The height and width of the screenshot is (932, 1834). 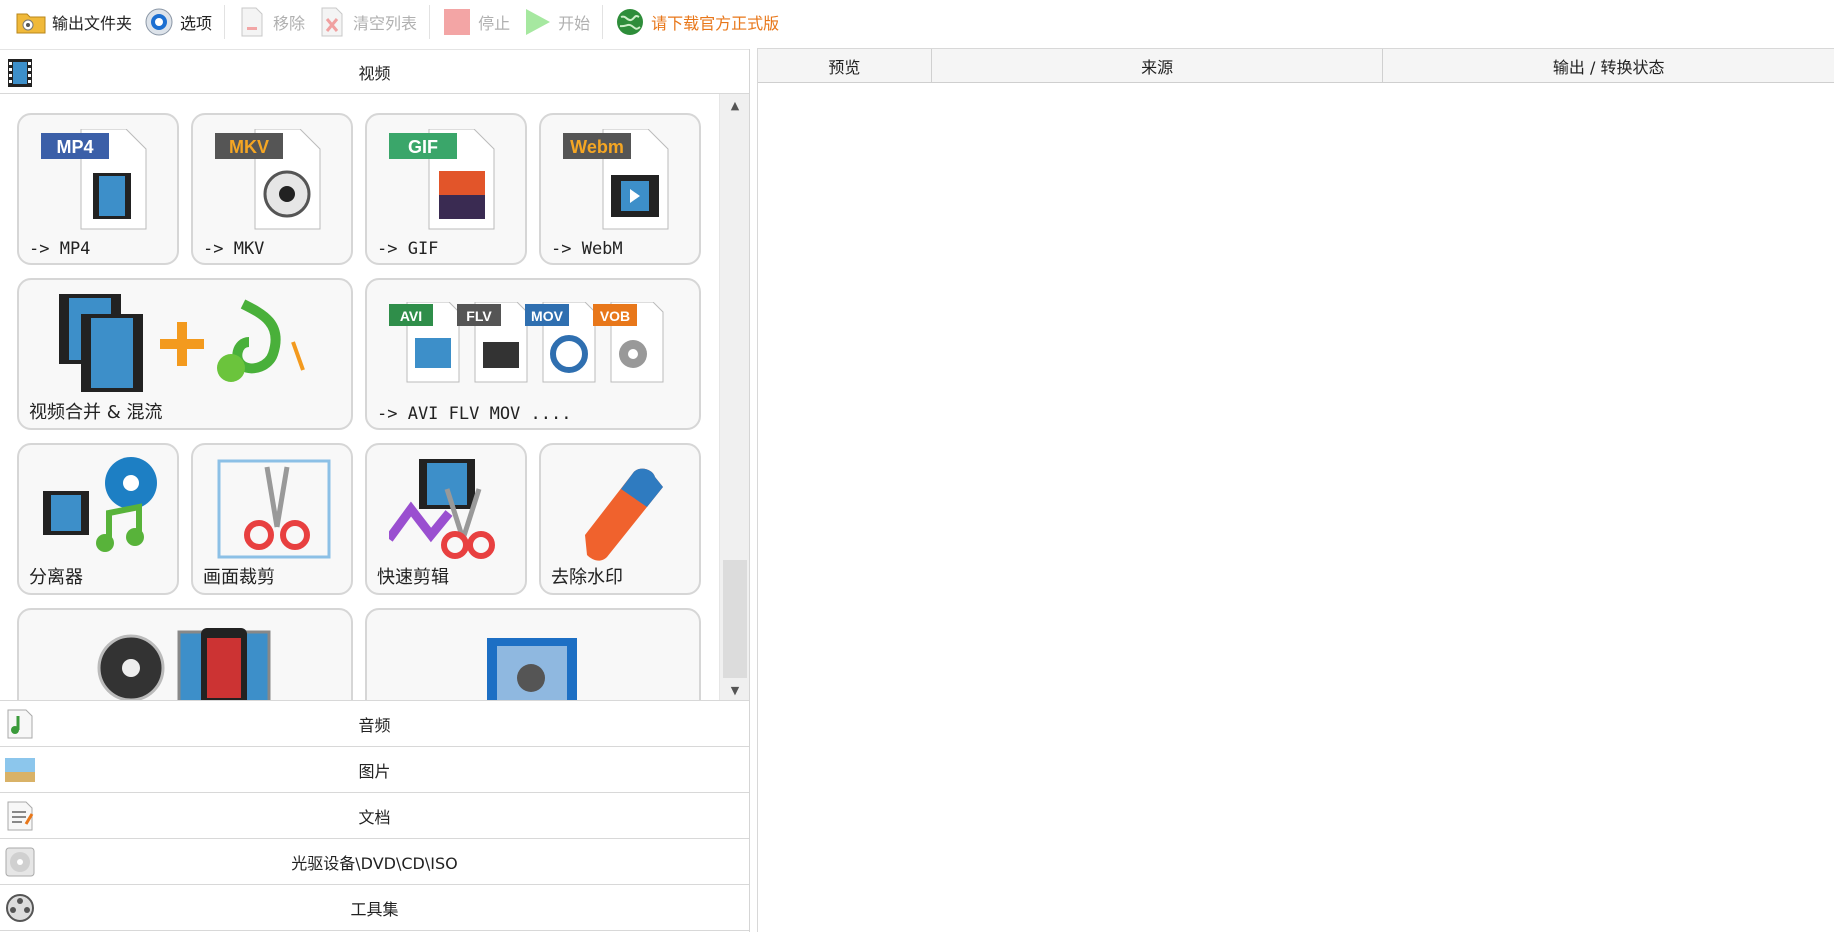 I want to click on stop-label: 停止, so click(x=494, y=23).